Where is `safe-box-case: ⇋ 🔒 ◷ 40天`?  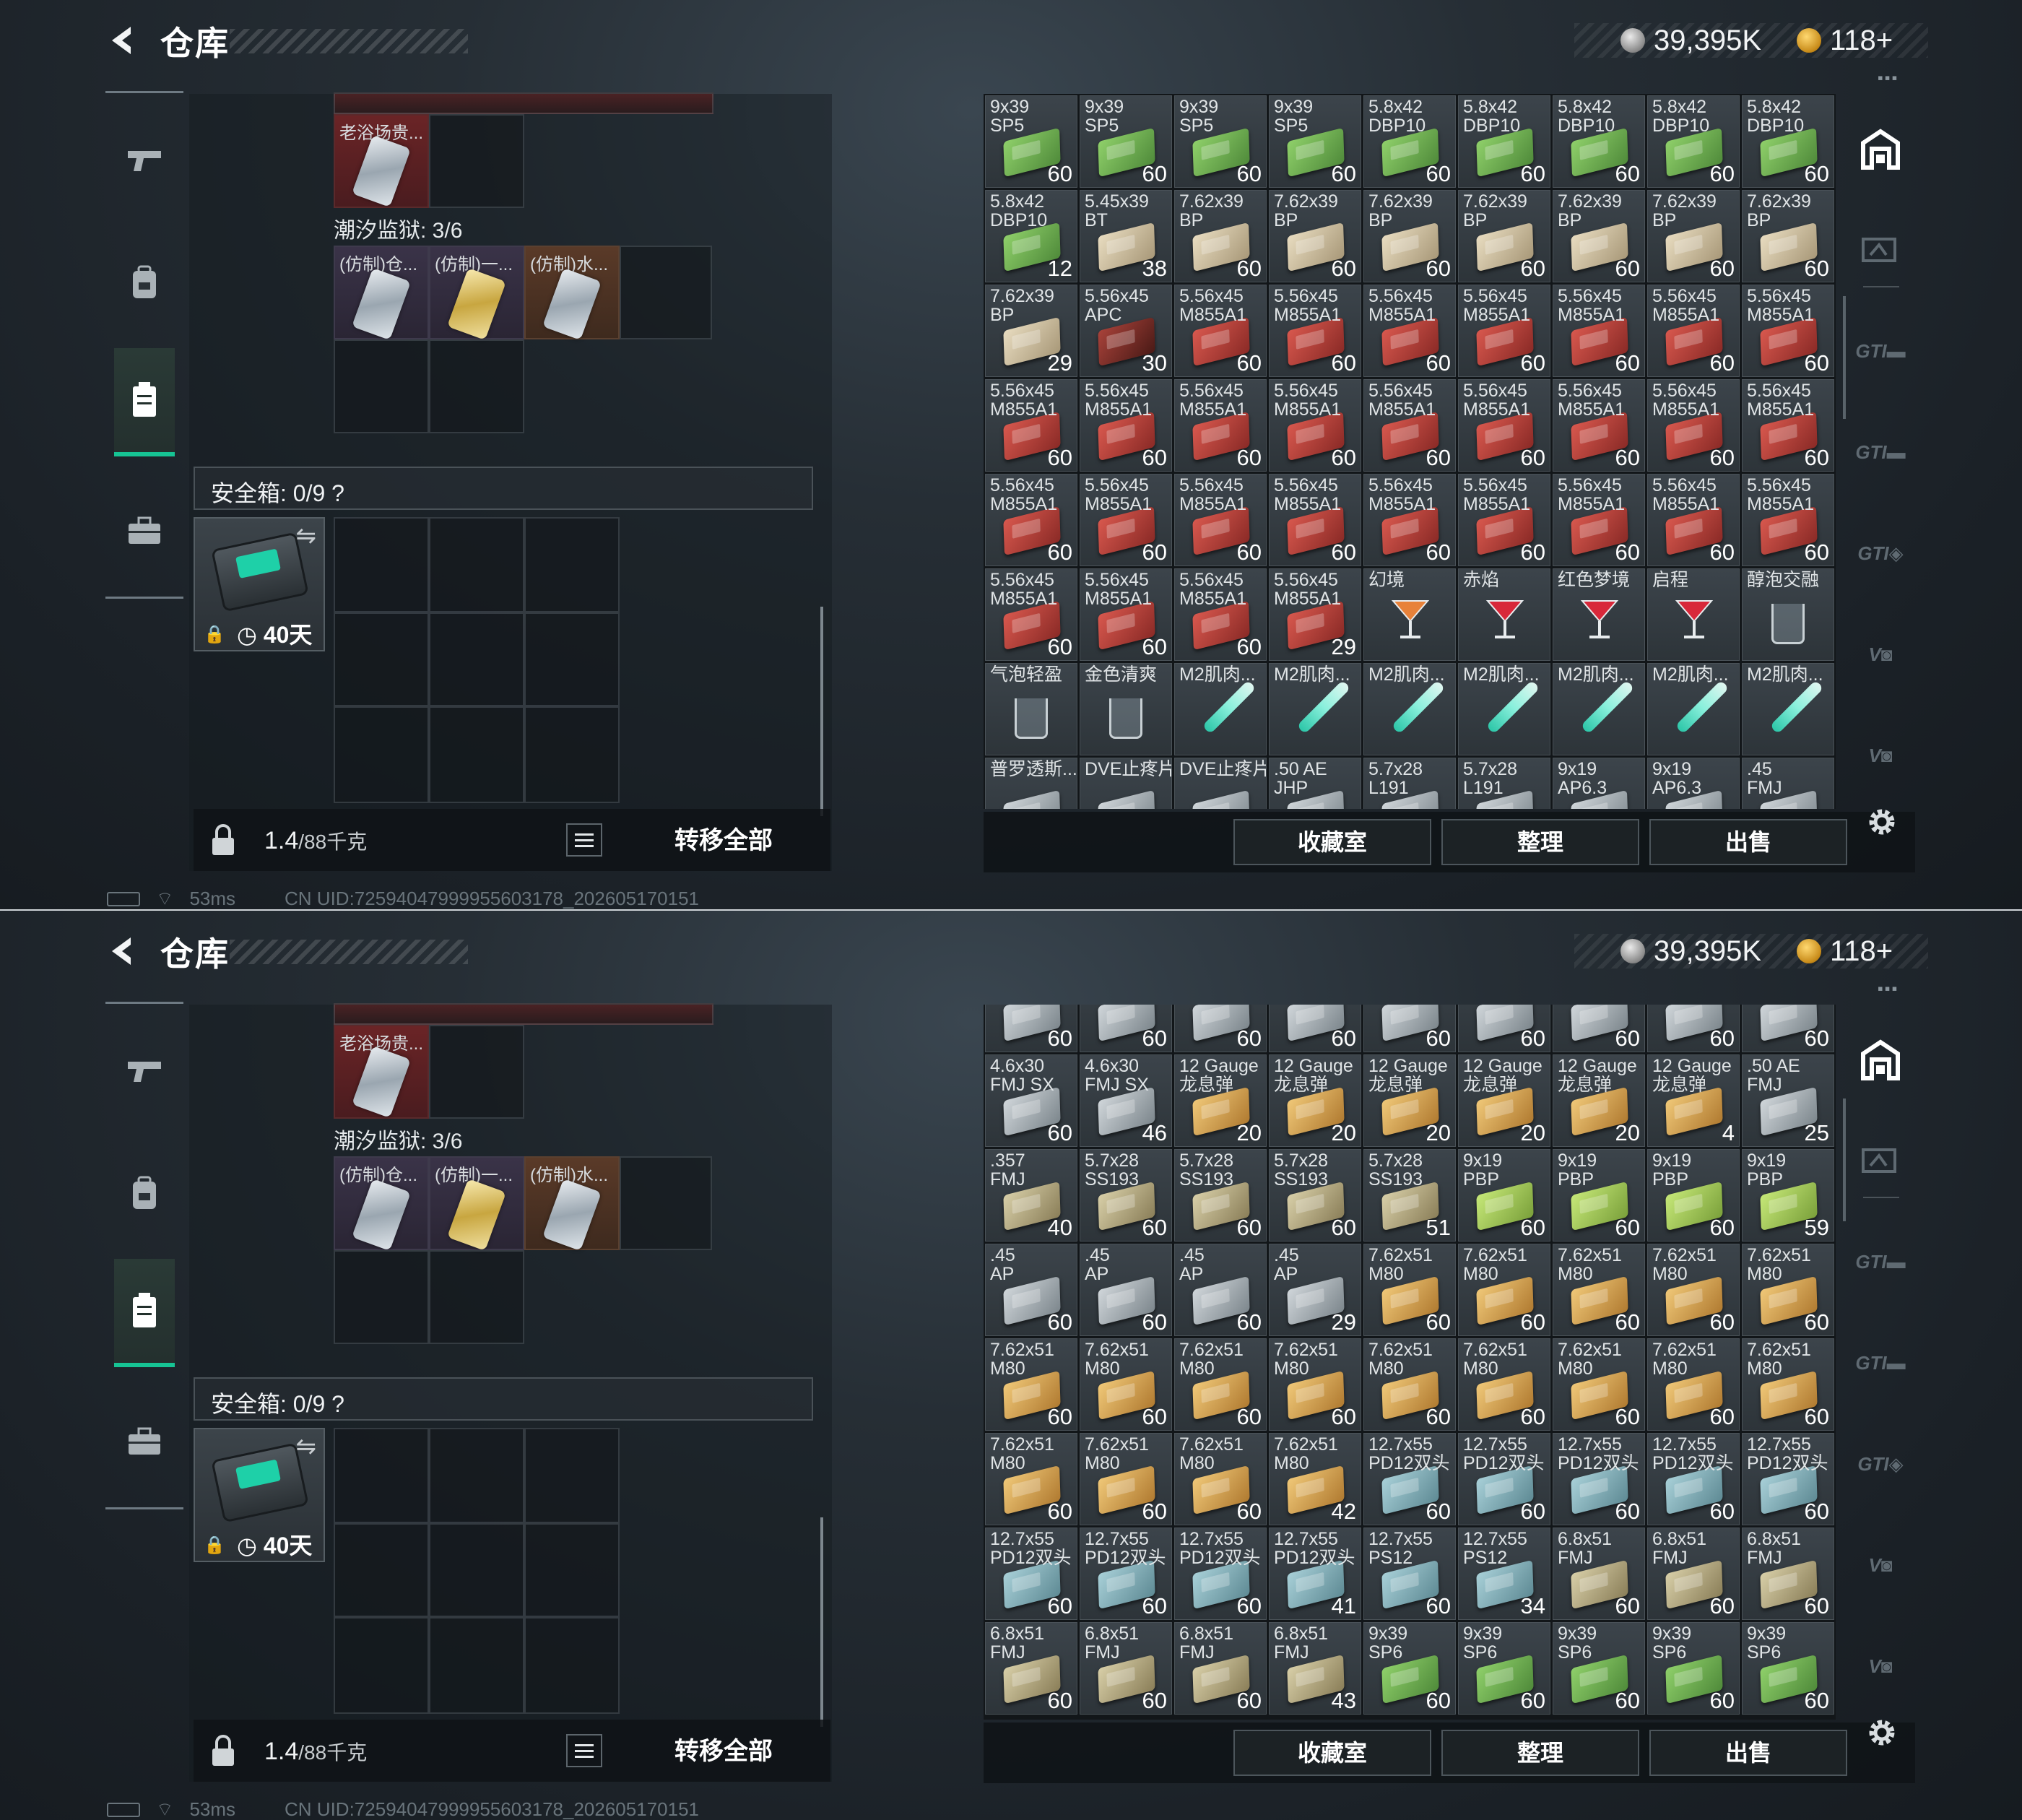 safe-box-case: ⇋ 🔒 ◷ 40天 is located at coordinates (259, 1495).